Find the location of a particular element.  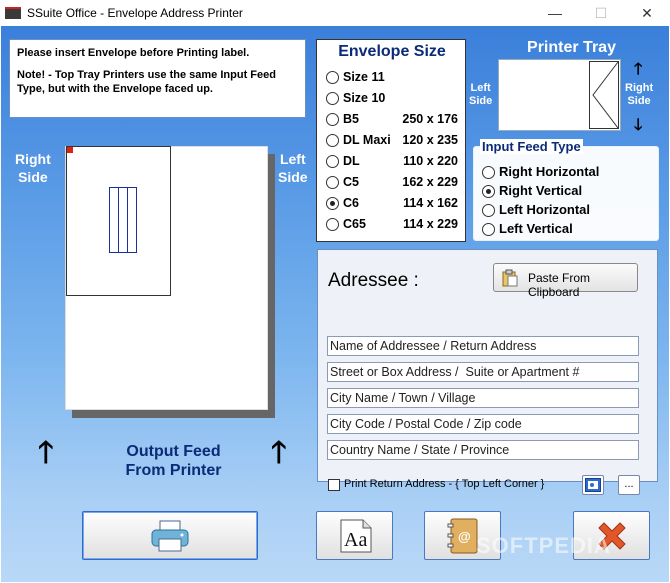

feed-name: Left Vertical is located at coordinates (536, 228).